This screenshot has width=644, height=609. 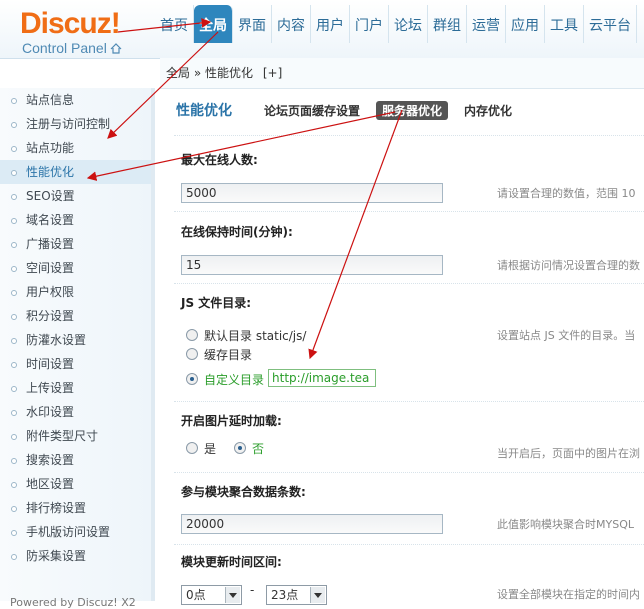 I want to click on sidebar-item: 性能优化, so click(x=75, y=172).